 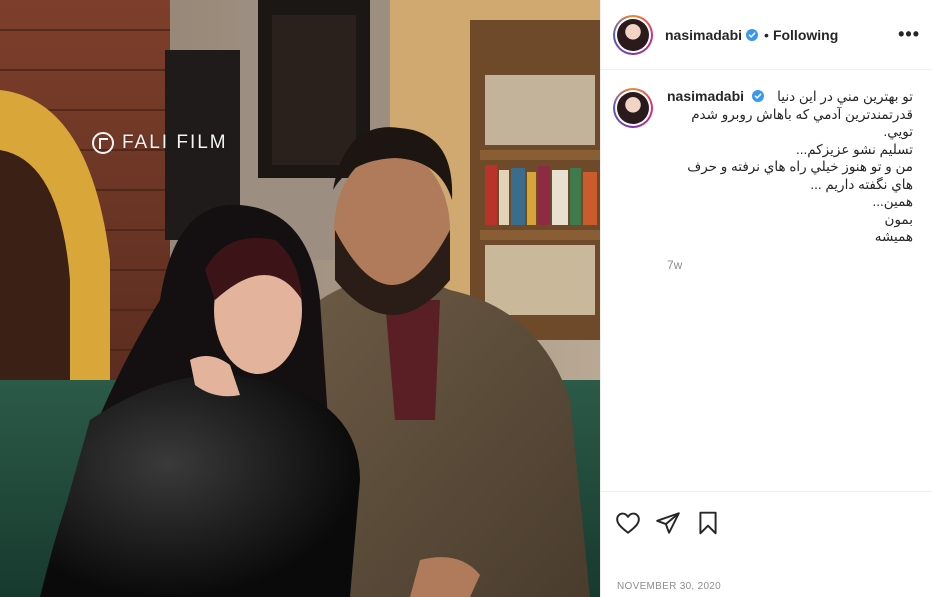 I want to click on author-avatar, so click(x=633, y=34).